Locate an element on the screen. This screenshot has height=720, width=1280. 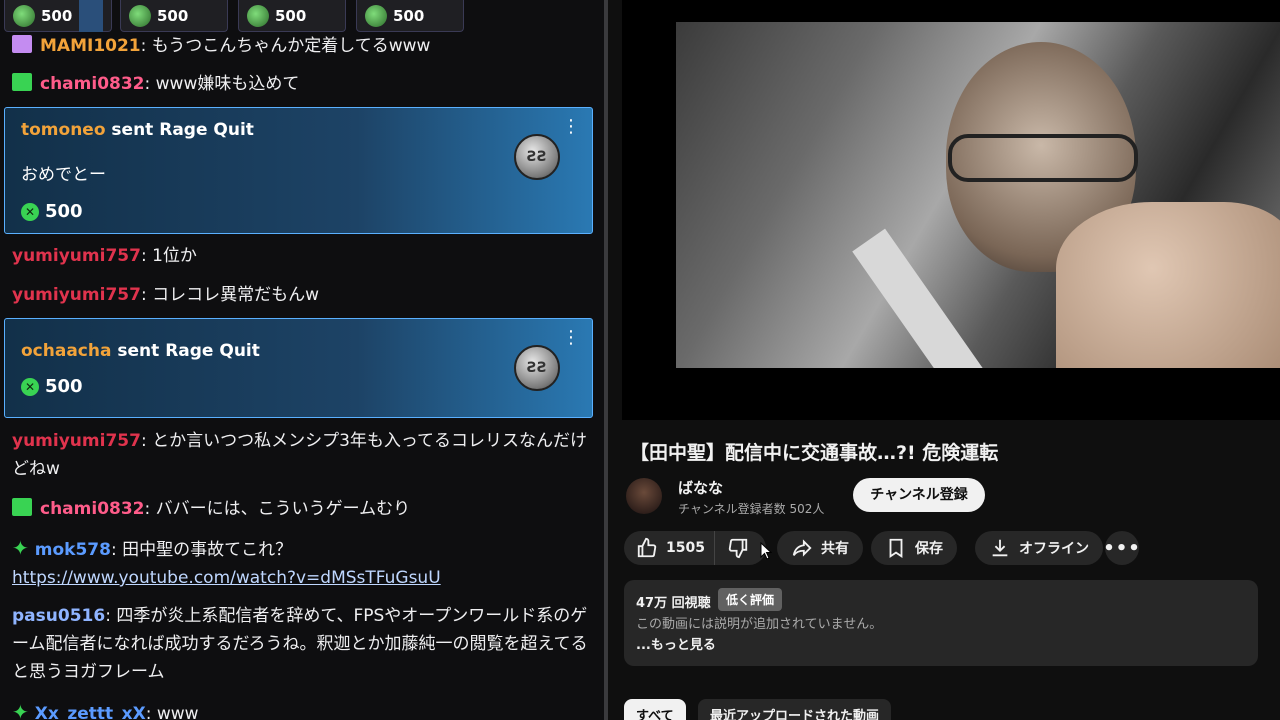
subscribe-button: チャンネル登録 is located at coordinates (919, 495).